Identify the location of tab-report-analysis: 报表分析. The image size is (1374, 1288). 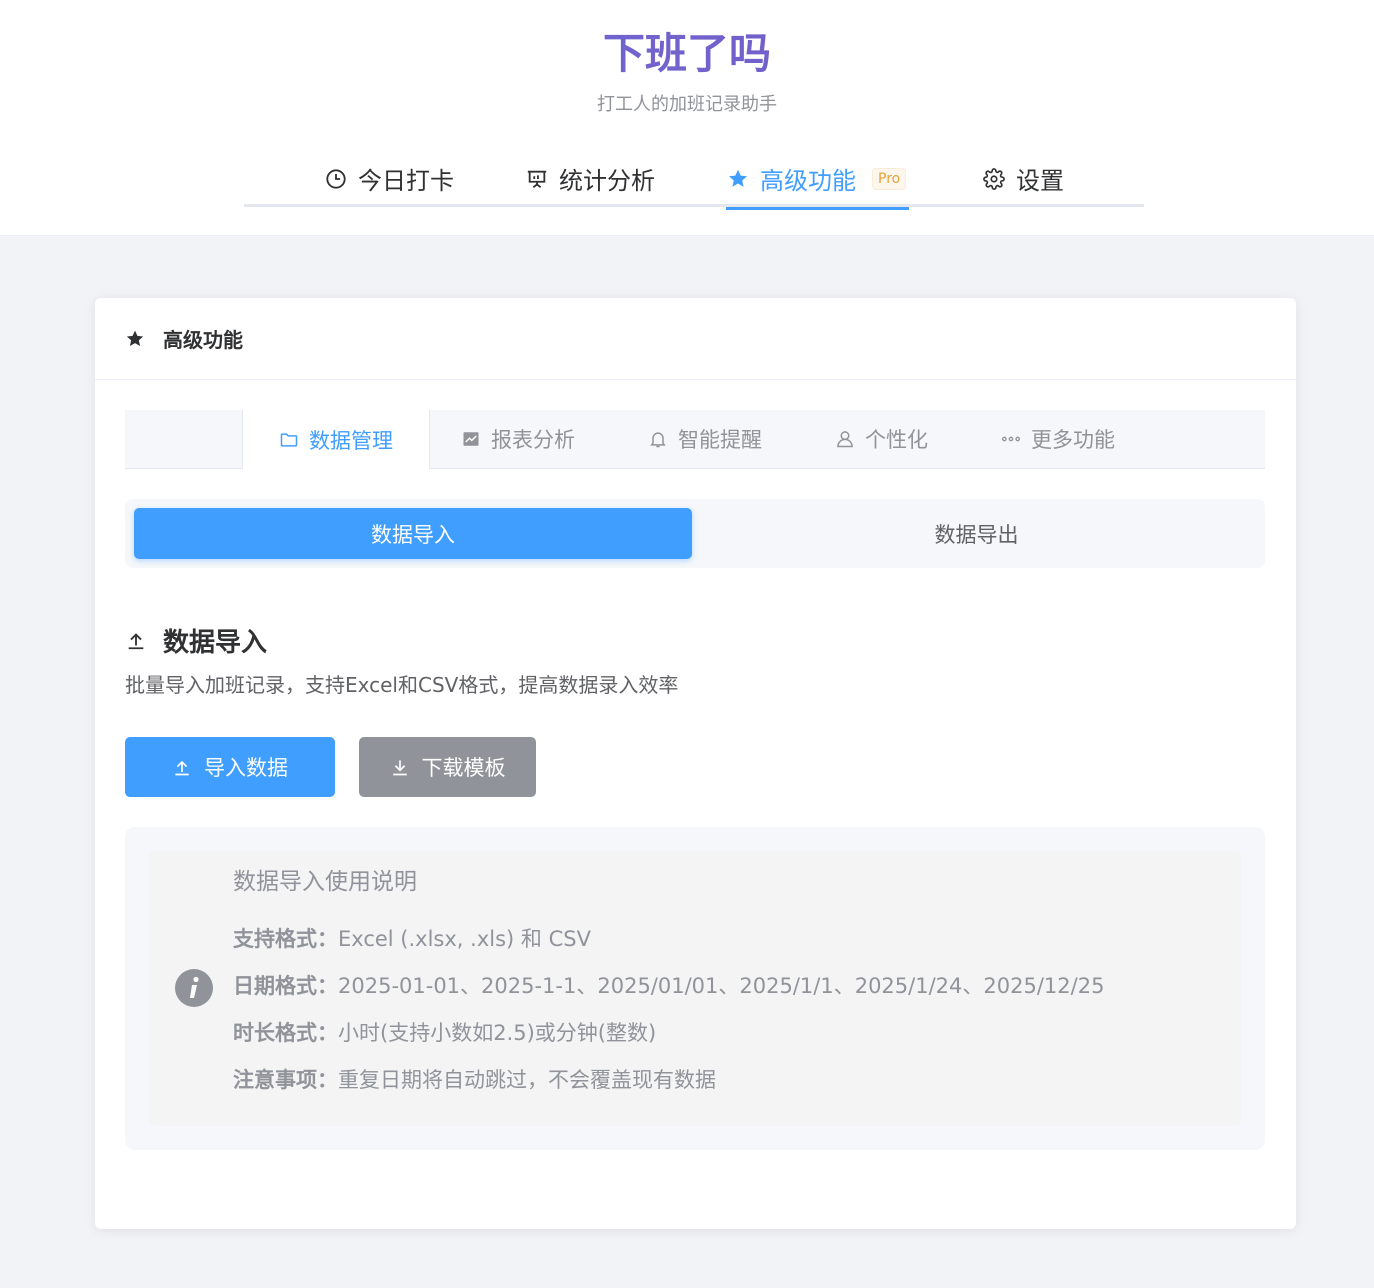
(518, 439).